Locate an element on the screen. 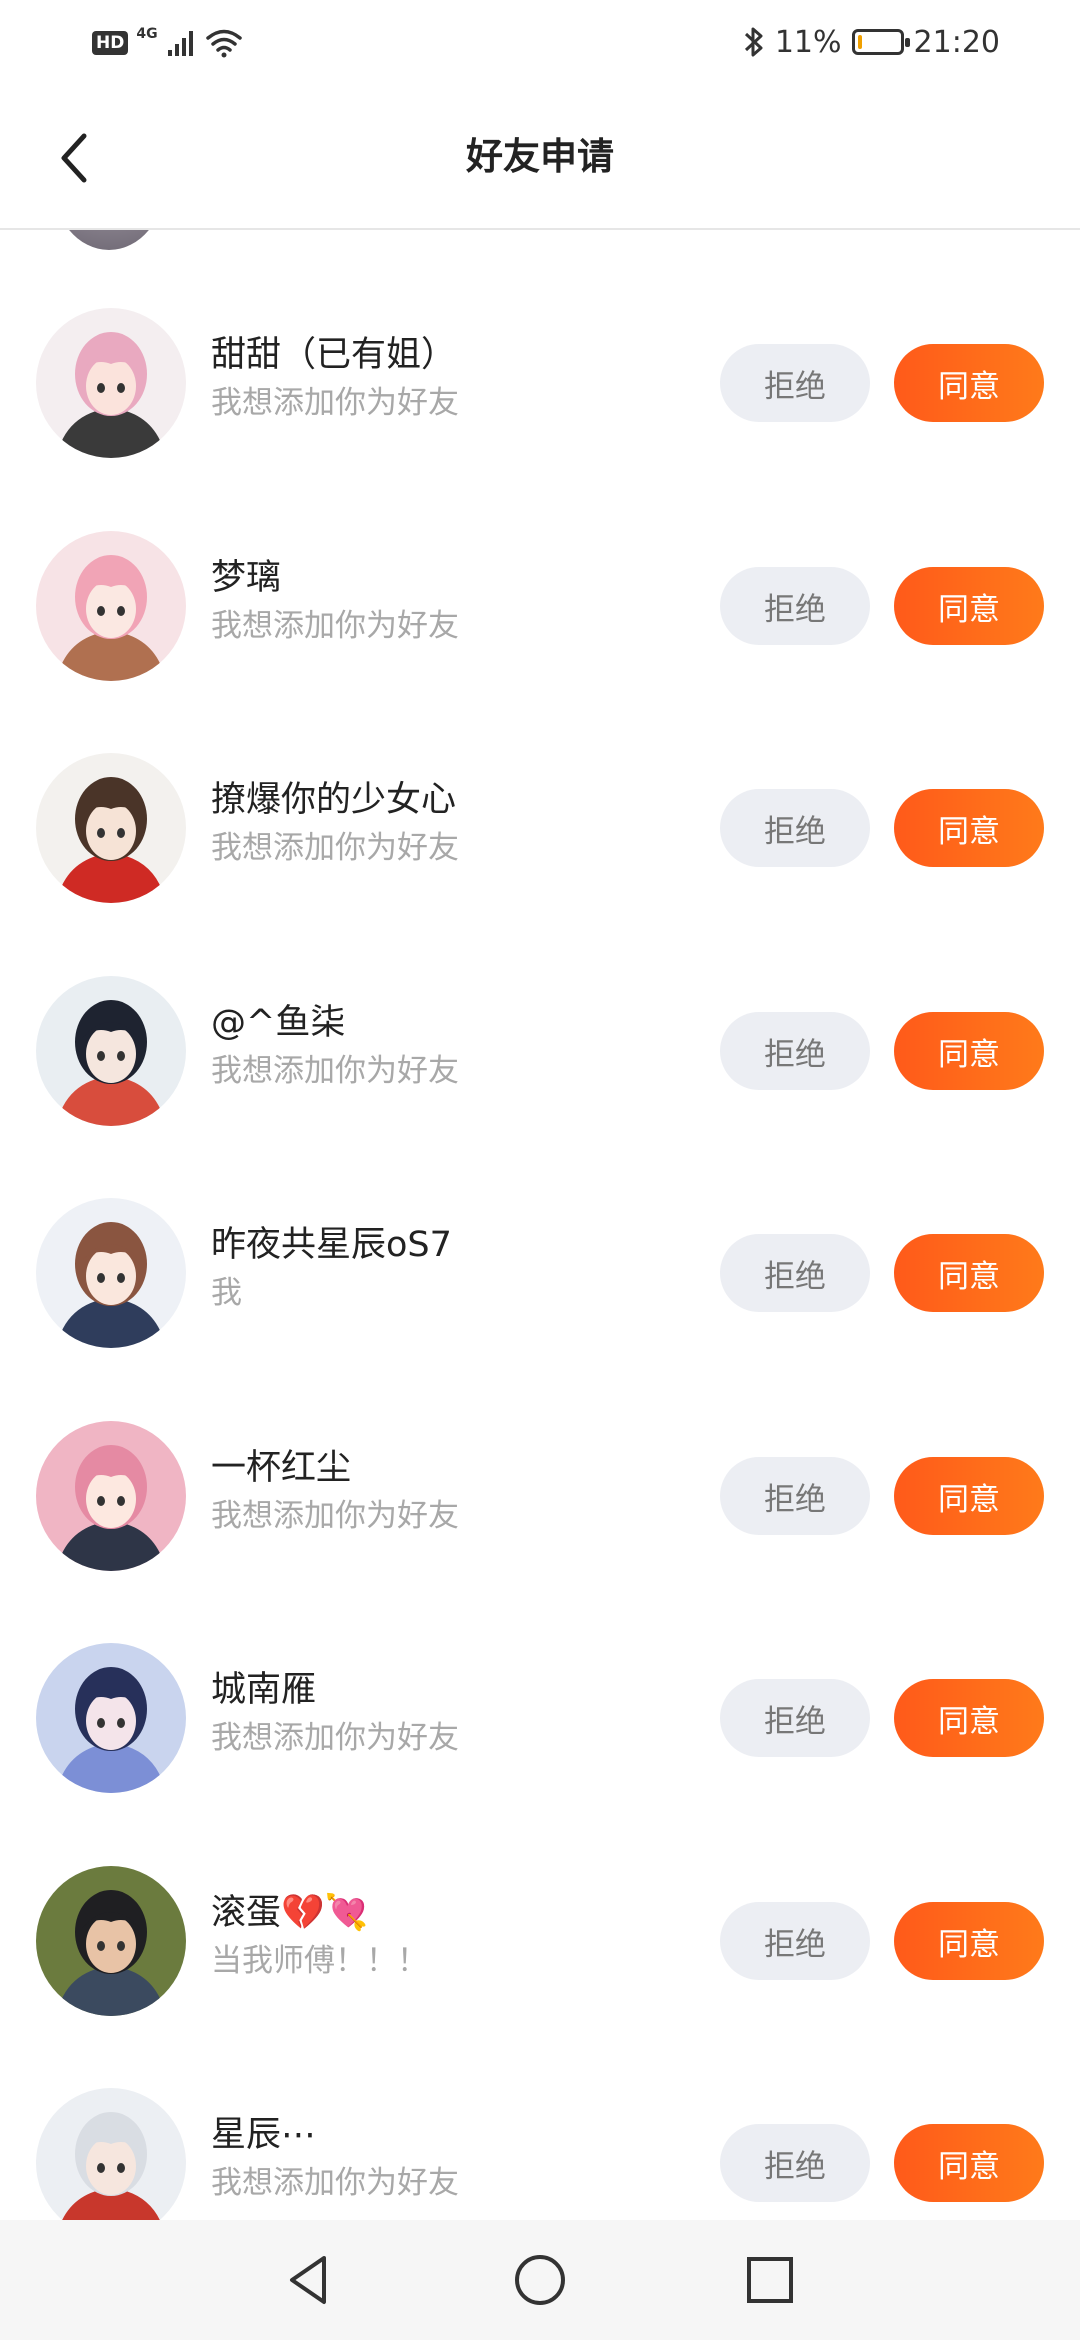 This screenshot has height=2340, width=1080. requester-name: @^鱼柒 is located at coordinates (278, 1023).